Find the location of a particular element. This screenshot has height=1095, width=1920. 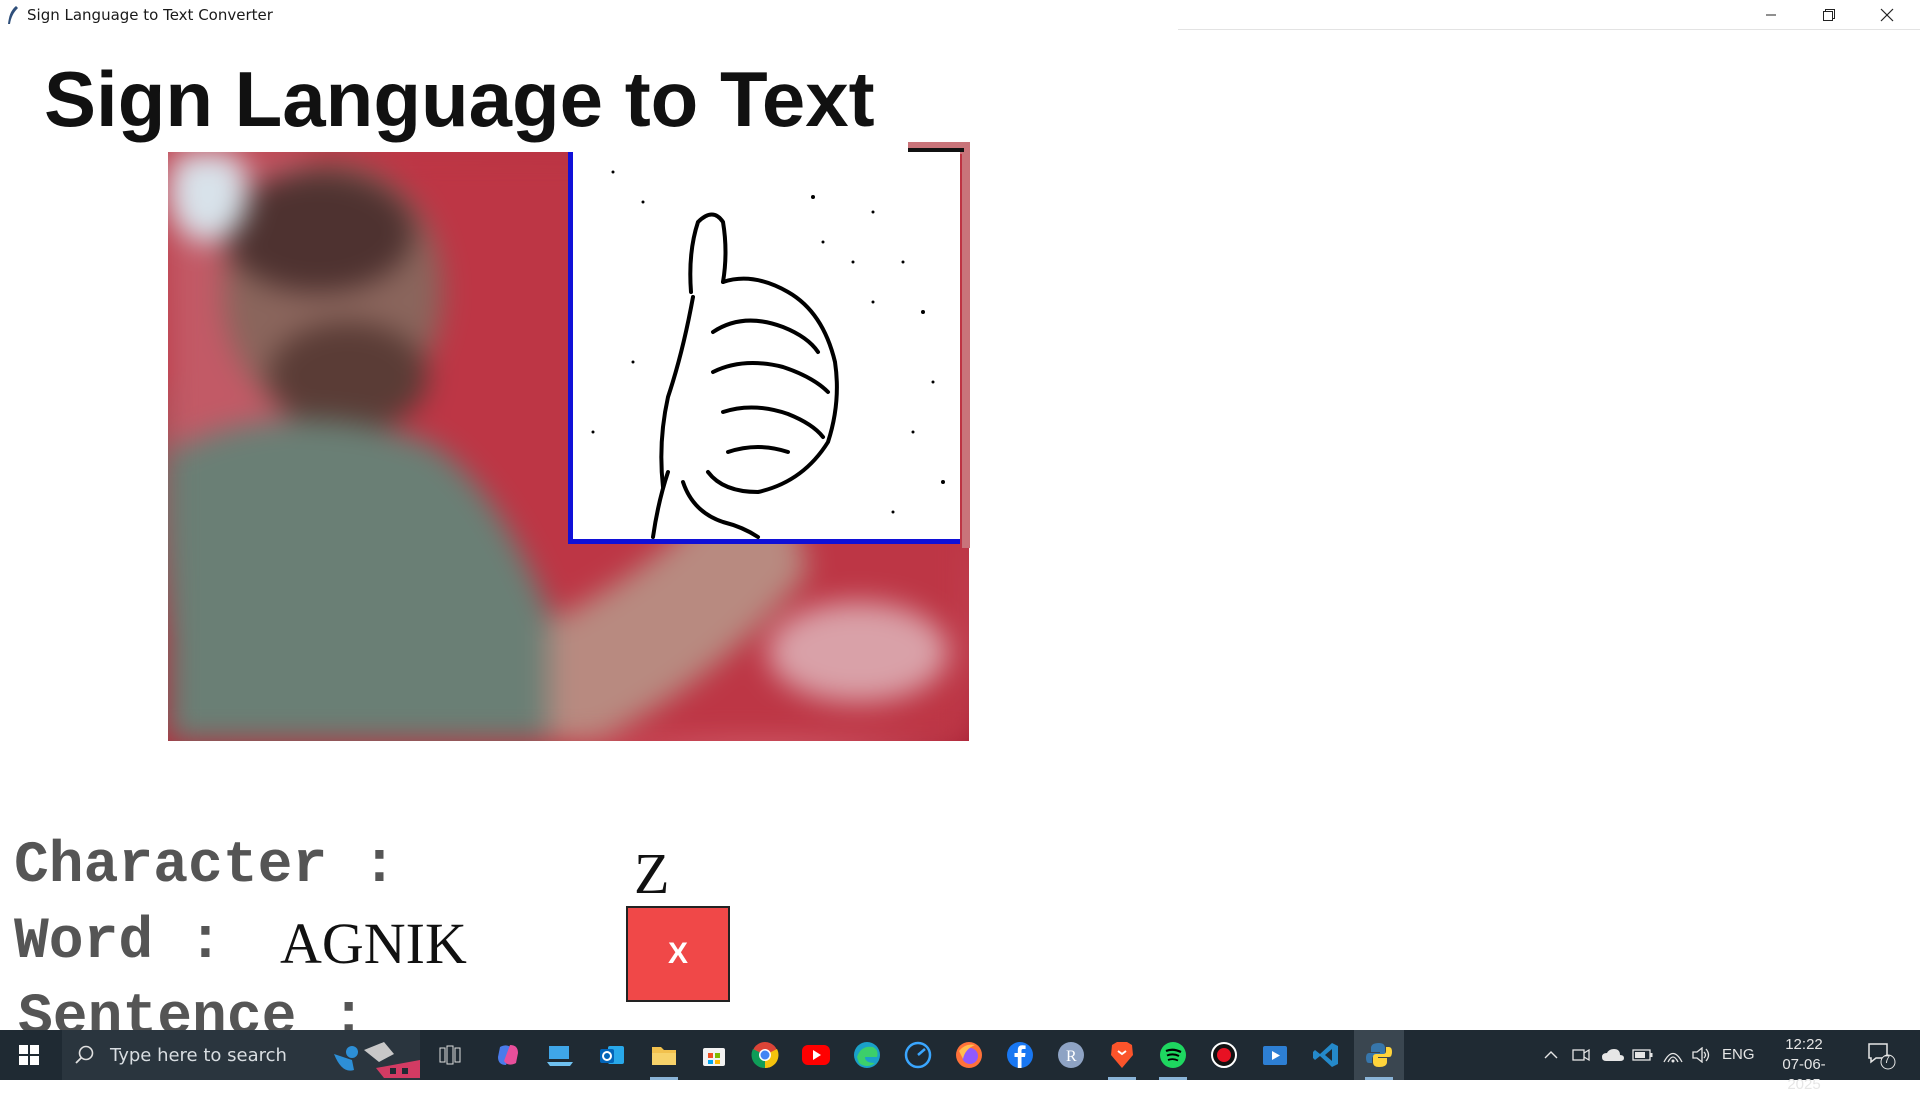

restore-button is located at coordinates (1829, 15).